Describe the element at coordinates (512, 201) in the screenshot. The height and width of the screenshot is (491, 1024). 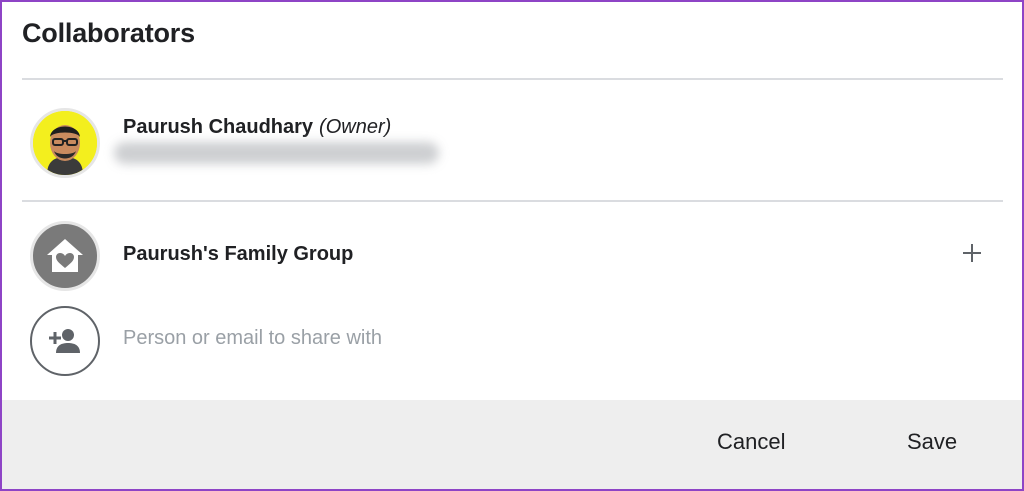
I see `section-divider` at that location.